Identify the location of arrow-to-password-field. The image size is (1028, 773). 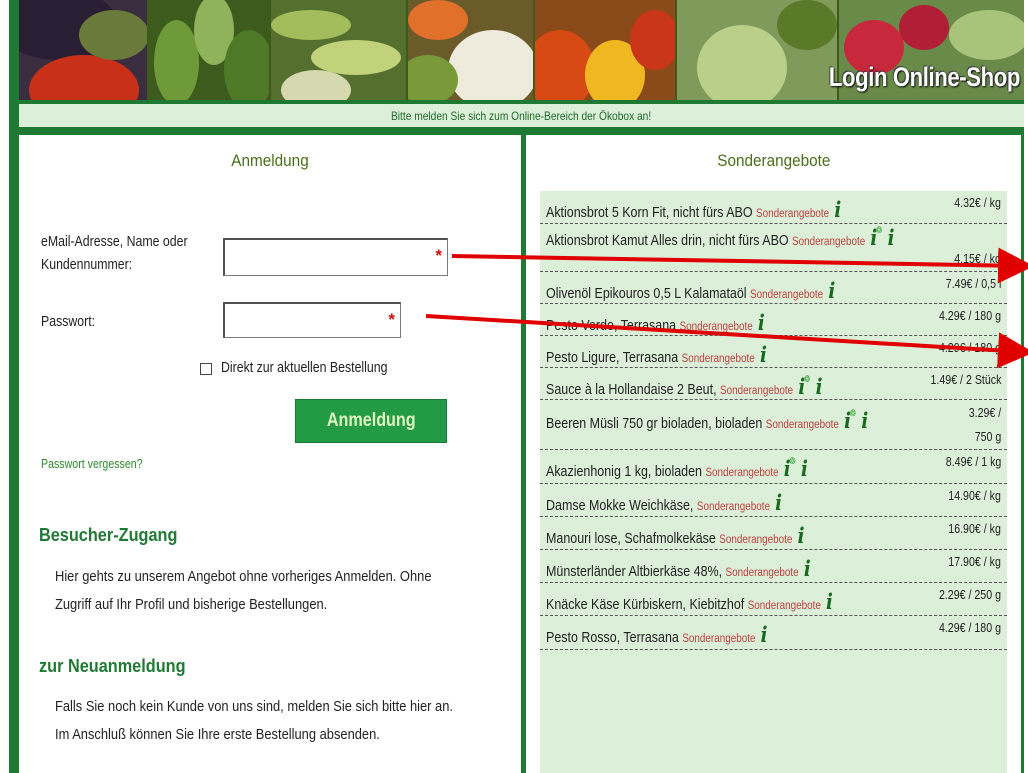
(726, 341).